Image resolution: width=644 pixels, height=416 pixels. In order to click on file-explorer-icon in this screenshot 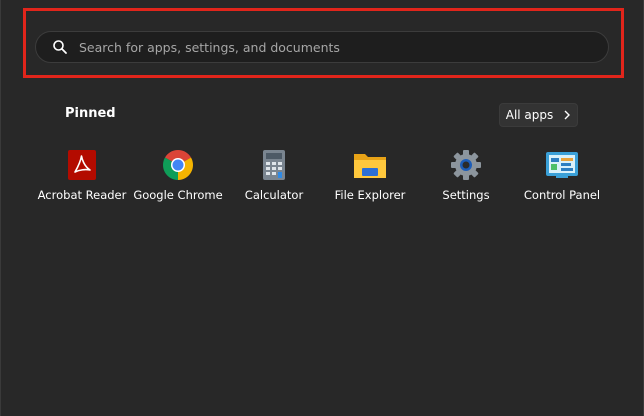, I will do `click(370, 165)`.